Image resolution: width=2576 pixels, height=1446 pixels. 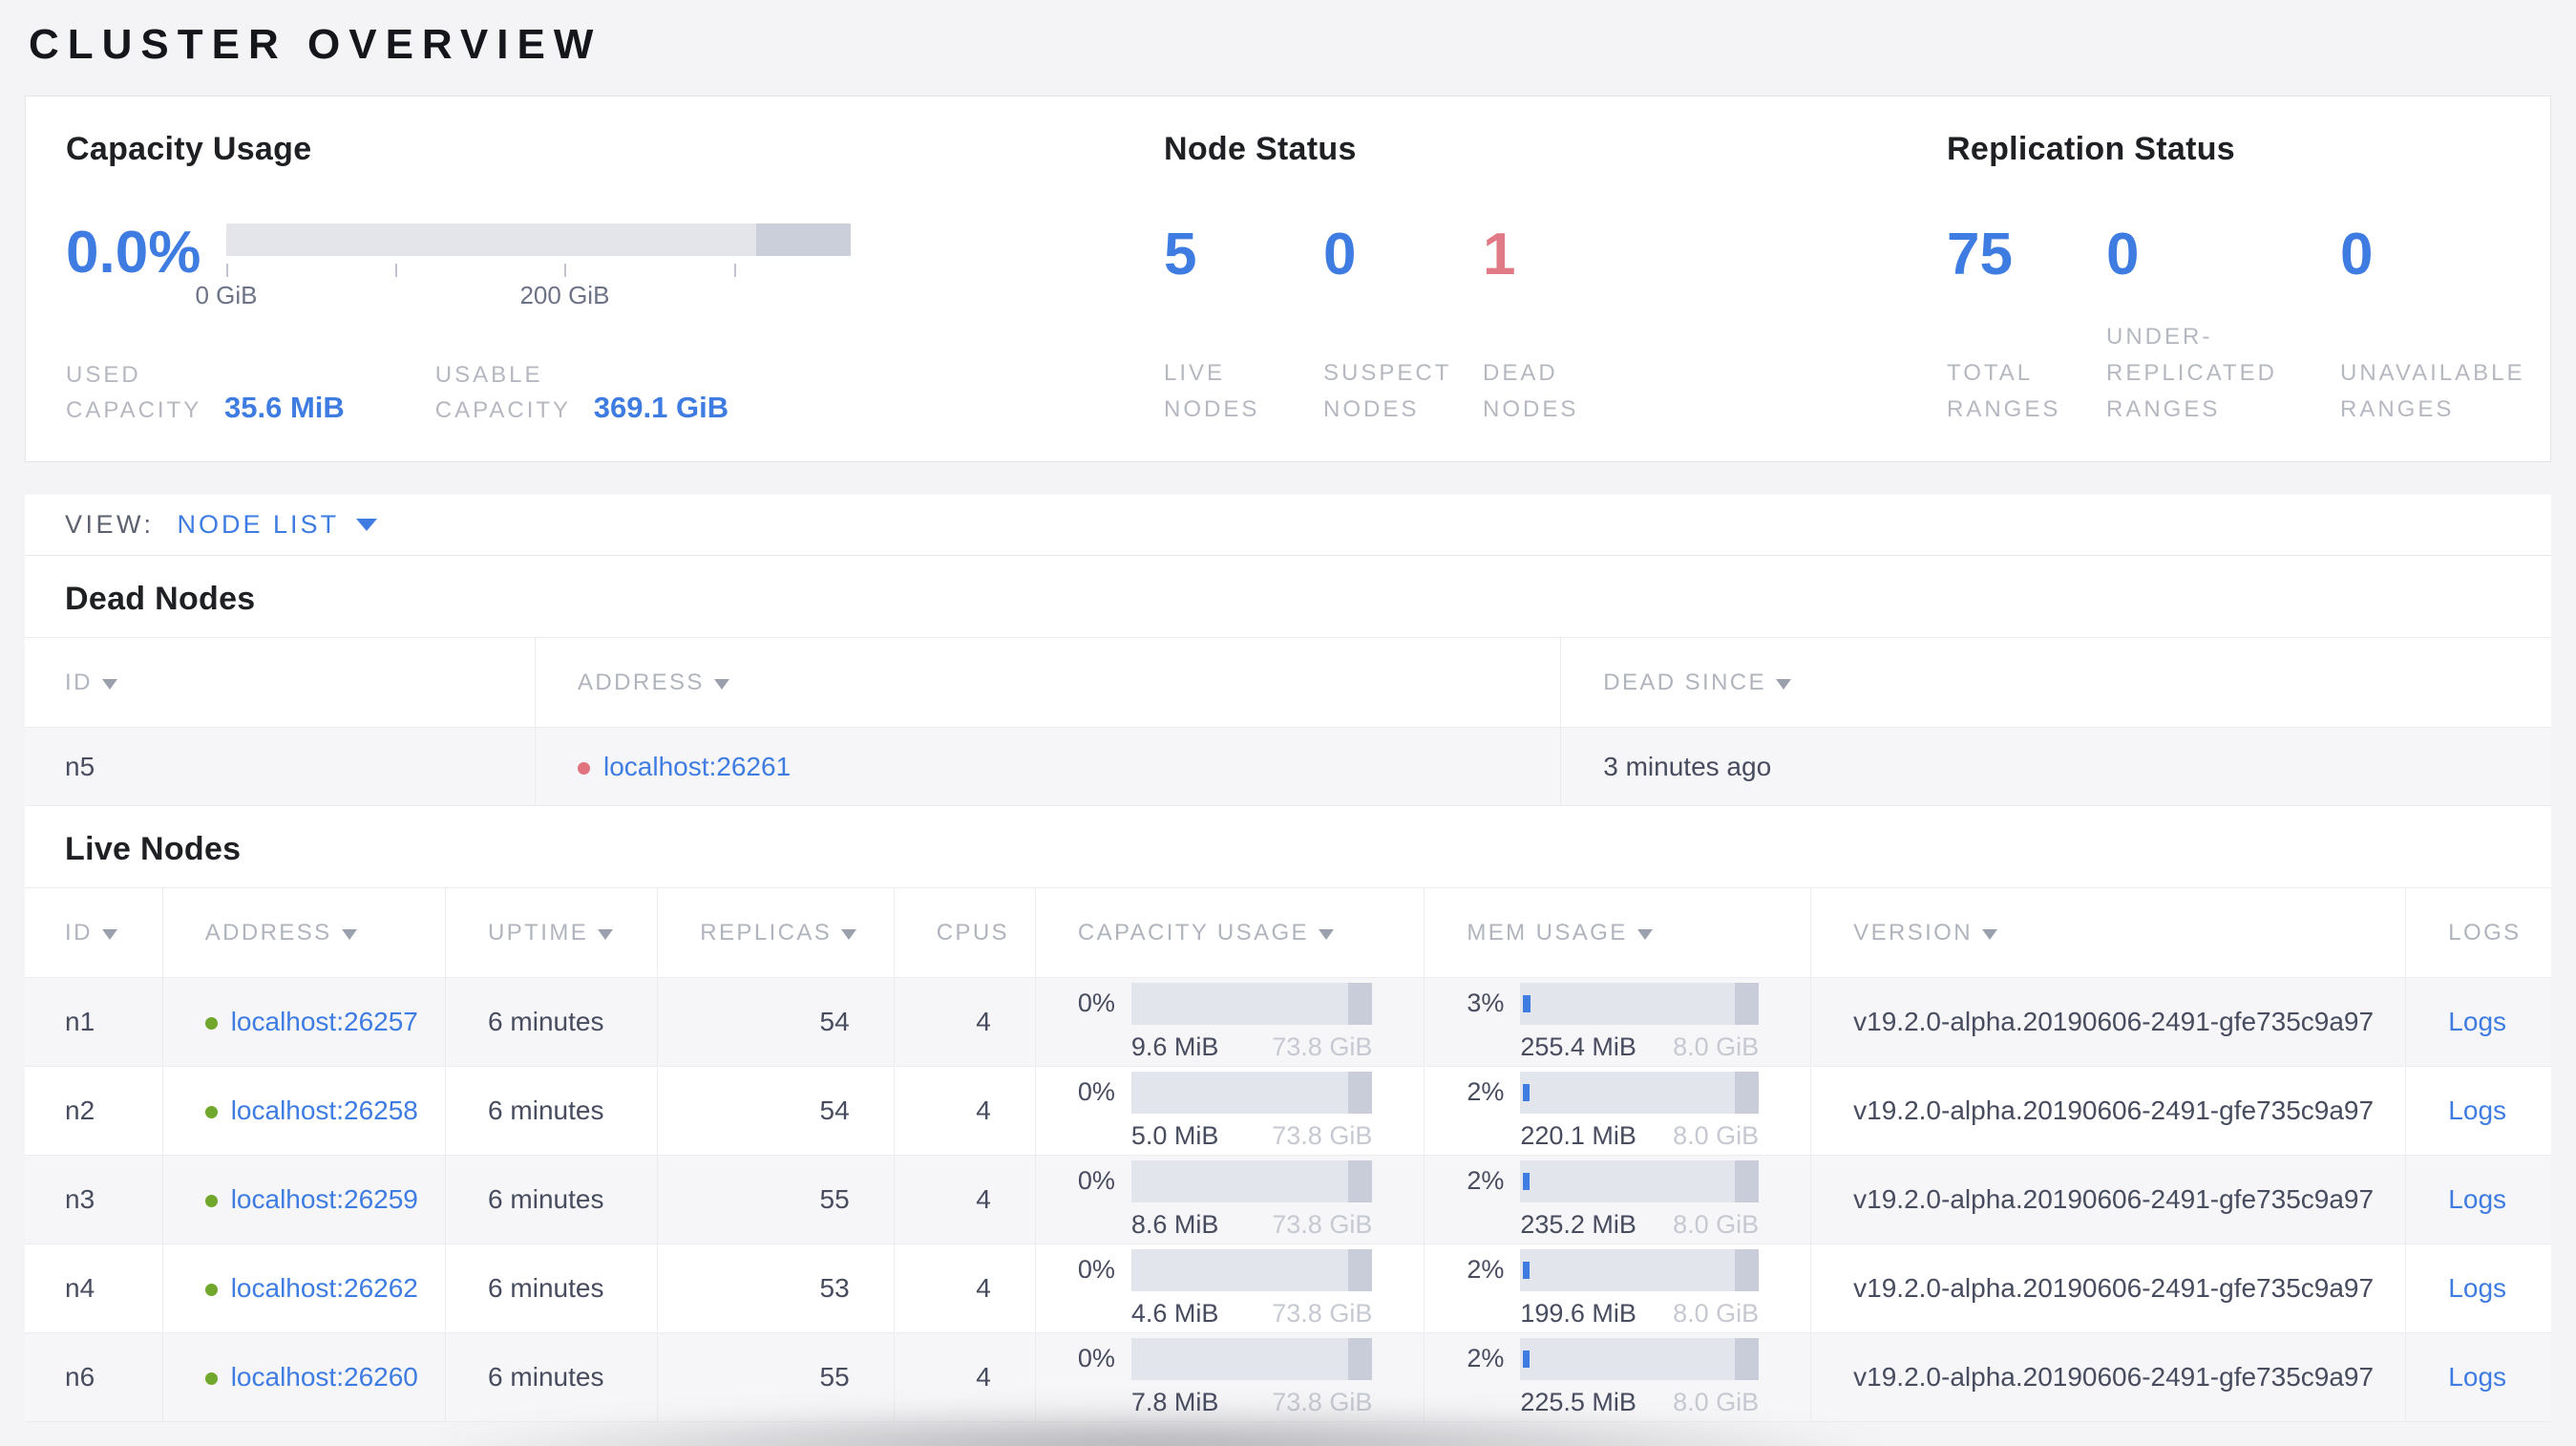 I want to click on dead-nodes-label: DEAD NODES, so click(x=1562, y=391).